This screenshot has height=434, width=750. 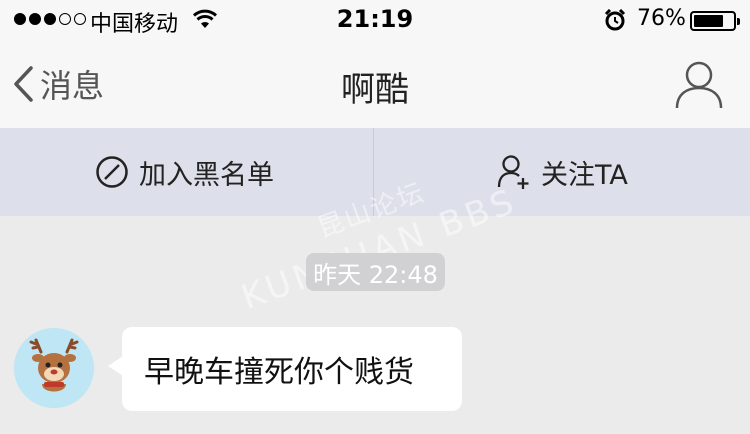 I want to click on action-divider, so click(x=373, y=172).